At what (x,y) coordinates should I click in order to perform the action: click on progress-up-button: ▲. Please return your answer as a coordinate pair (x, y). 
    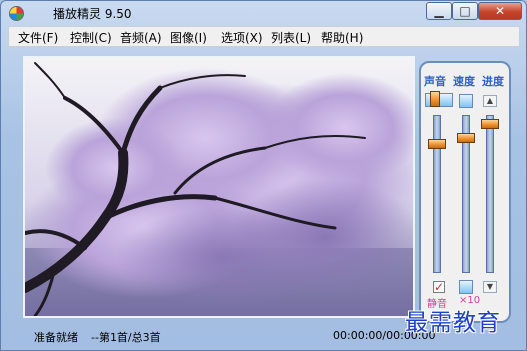
    Looking at the image, I should click on (490, 101).